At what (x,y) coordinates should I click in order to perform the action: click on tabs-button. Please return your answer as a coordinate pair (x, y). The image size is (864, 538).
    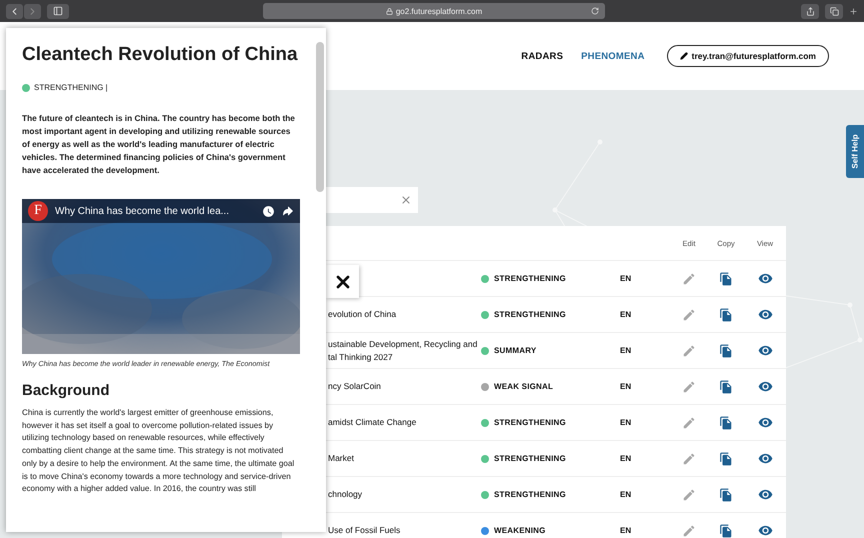
    Looking at the image, I should click on (834, 11).